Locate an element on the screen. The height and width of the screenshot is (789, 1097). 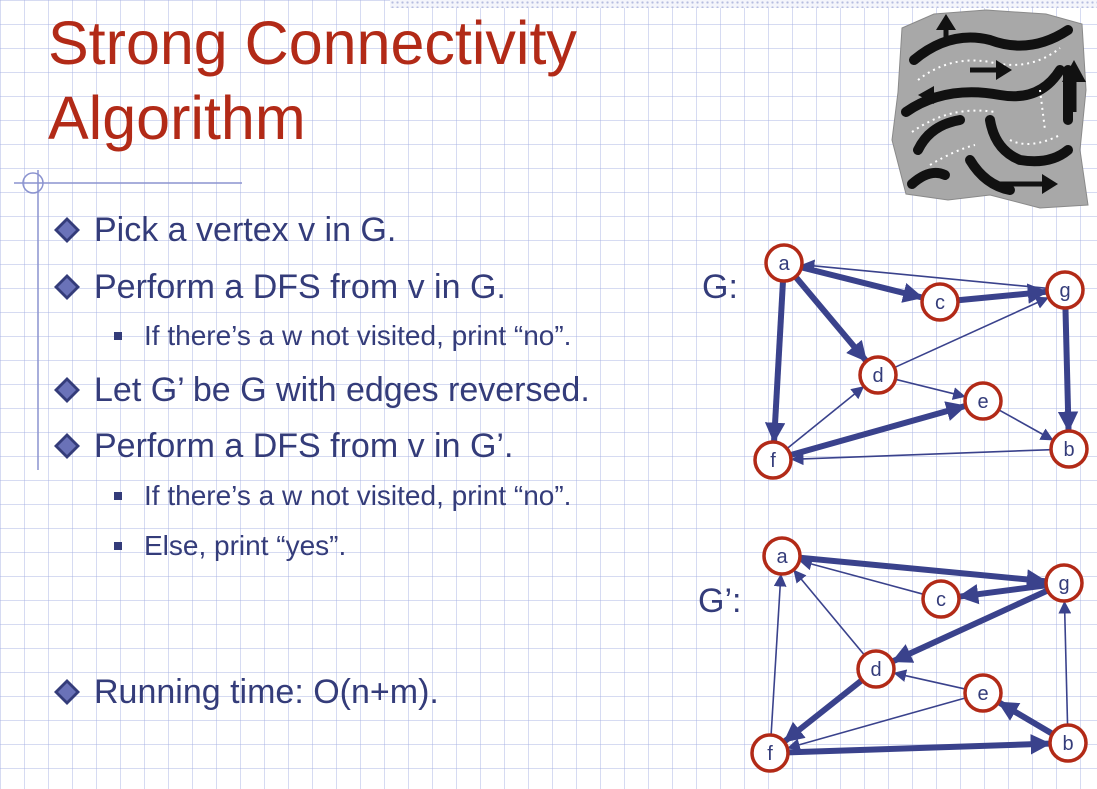
graph0-node-e: e is located at coordinates (983, 401).